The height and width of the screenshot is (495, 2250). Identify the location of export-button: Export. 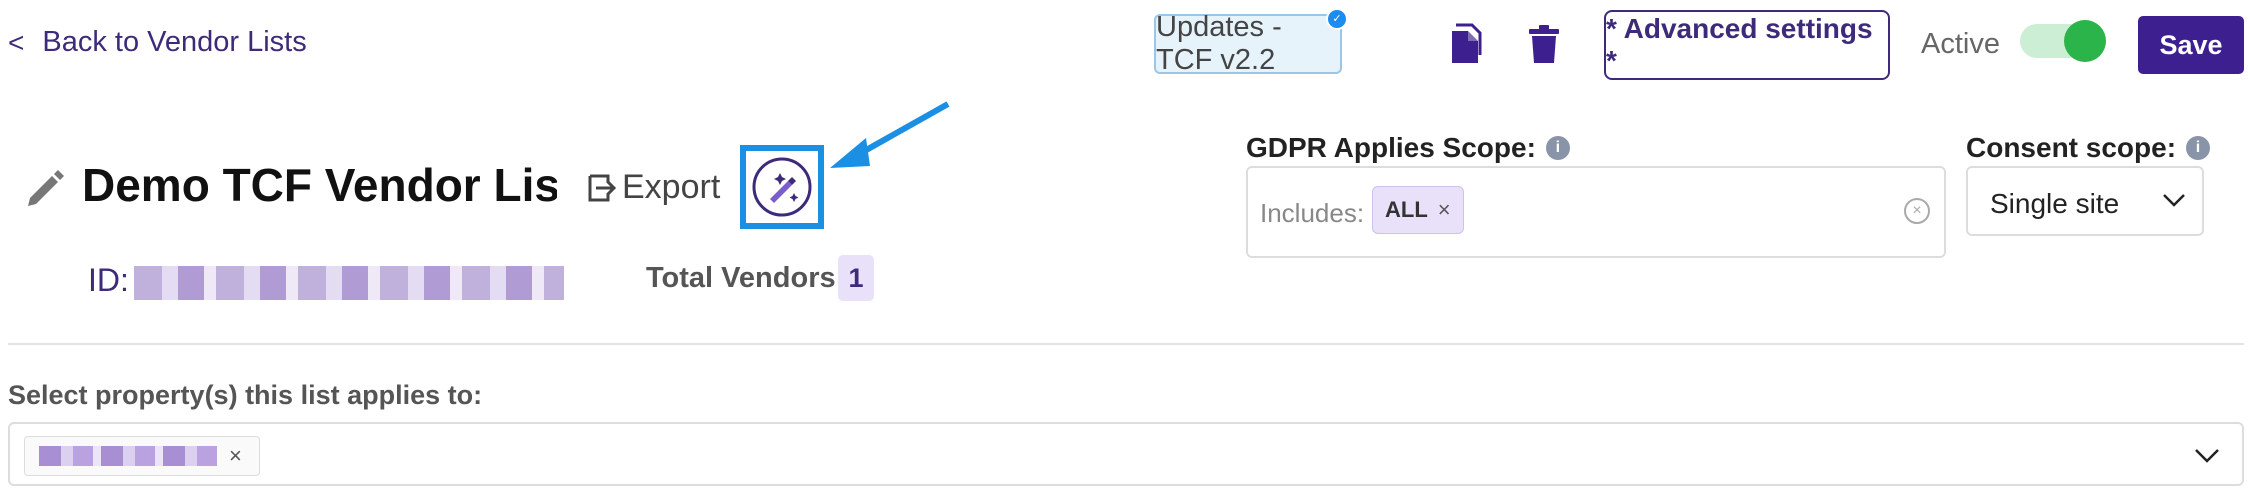
(653, 187).